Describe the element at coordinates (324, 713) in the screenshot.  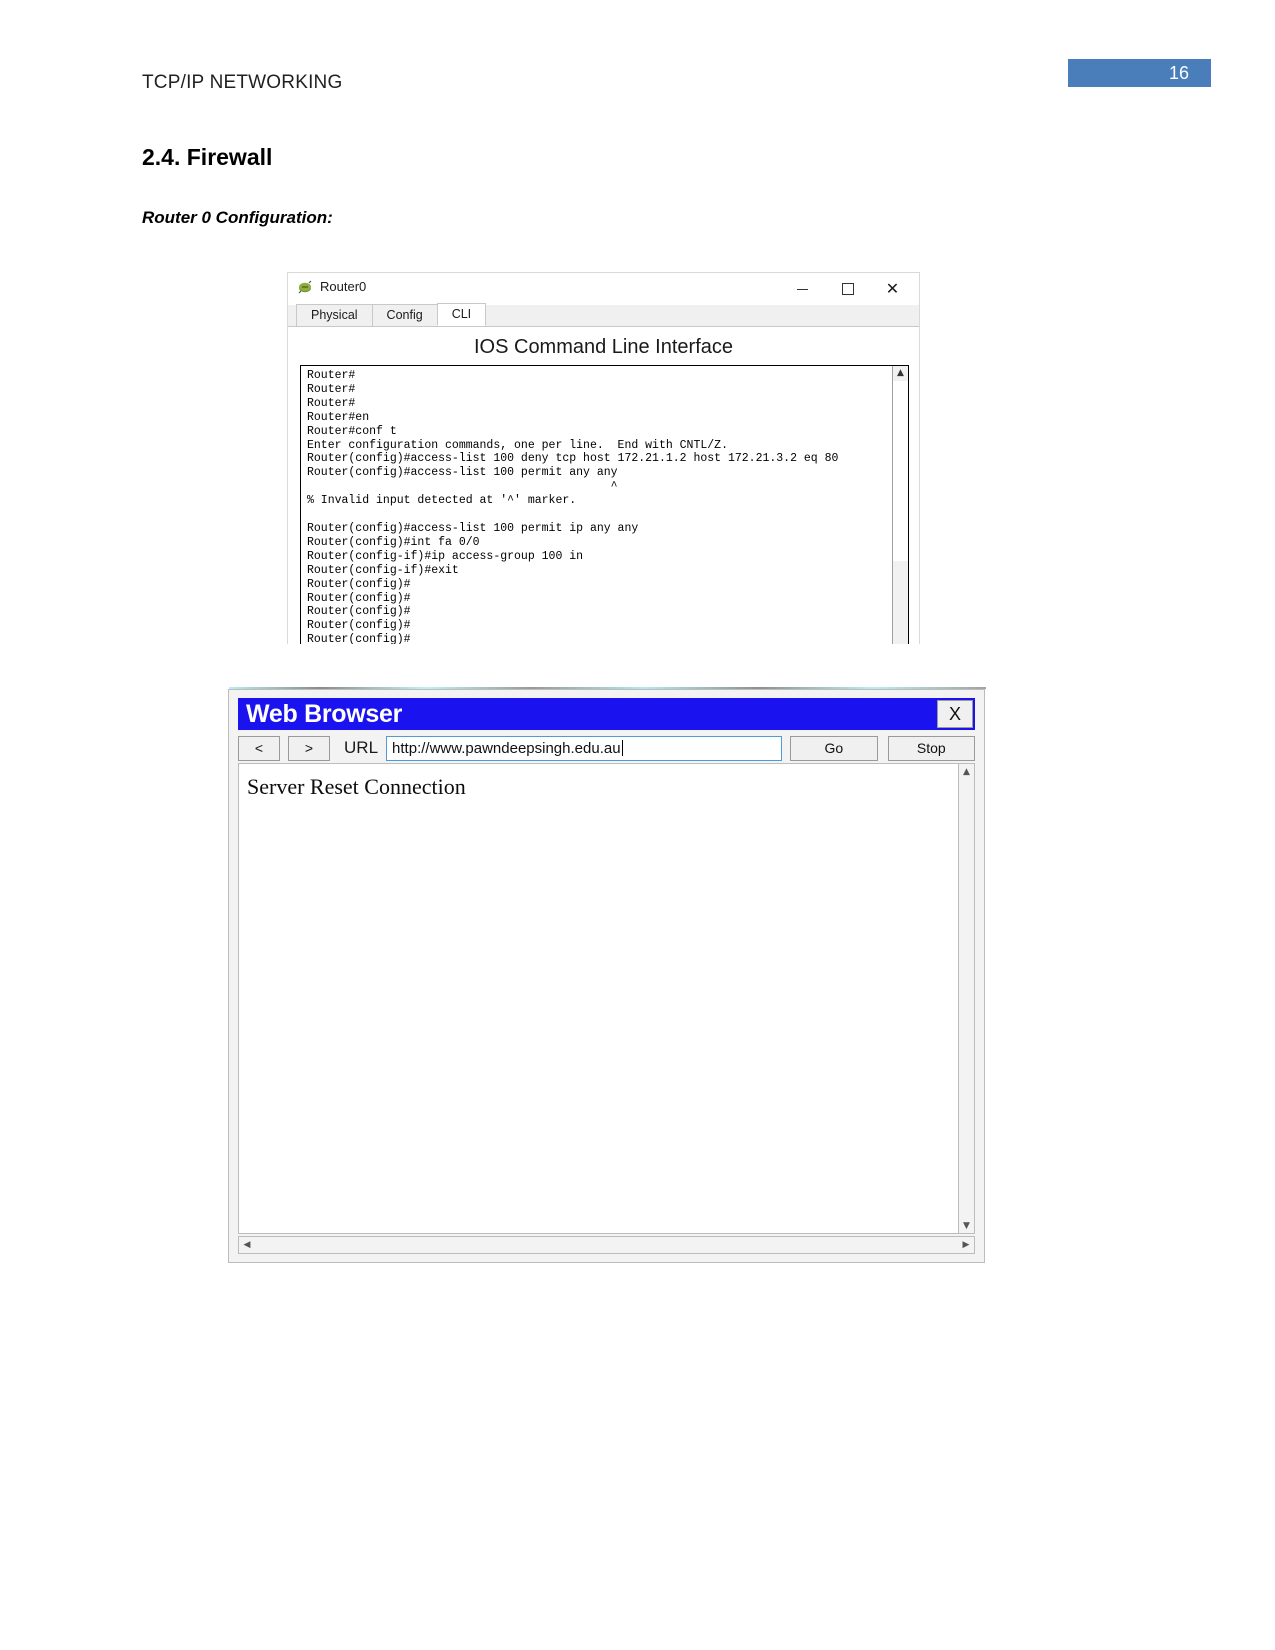
I see `browser-title: Web Browser` at that location.